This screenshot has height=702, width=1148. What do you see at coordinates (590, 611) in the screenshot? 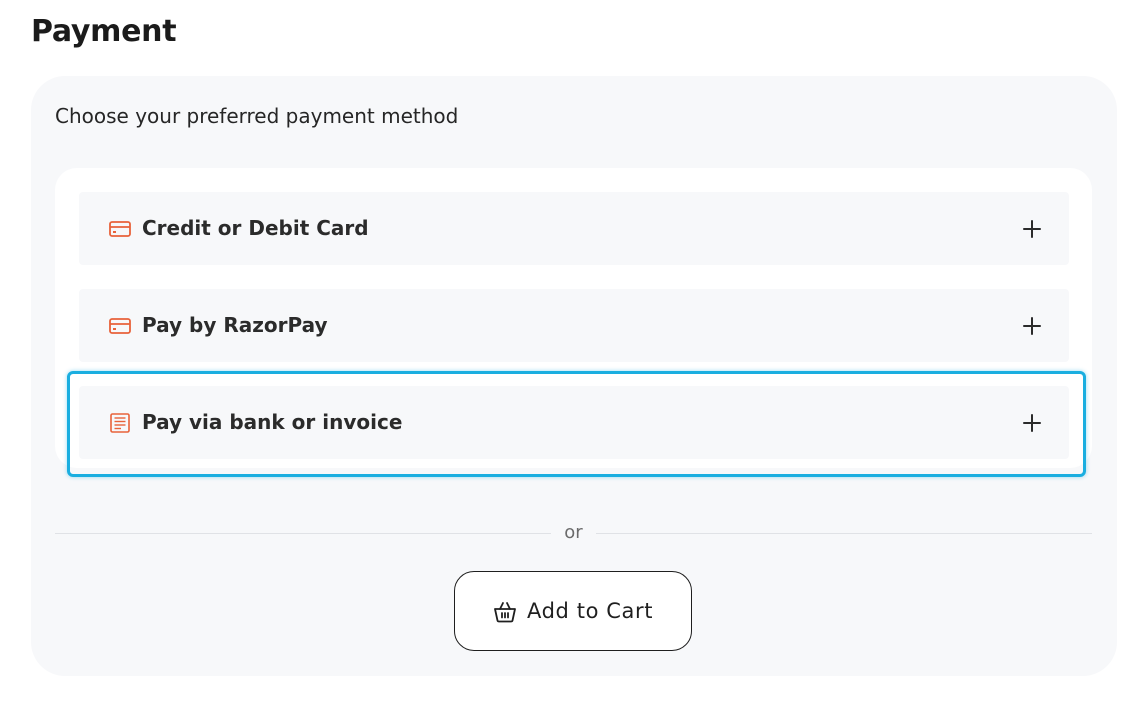
I see `add-to-cart-label: Add to Cart` at bounding box center [590, 611].